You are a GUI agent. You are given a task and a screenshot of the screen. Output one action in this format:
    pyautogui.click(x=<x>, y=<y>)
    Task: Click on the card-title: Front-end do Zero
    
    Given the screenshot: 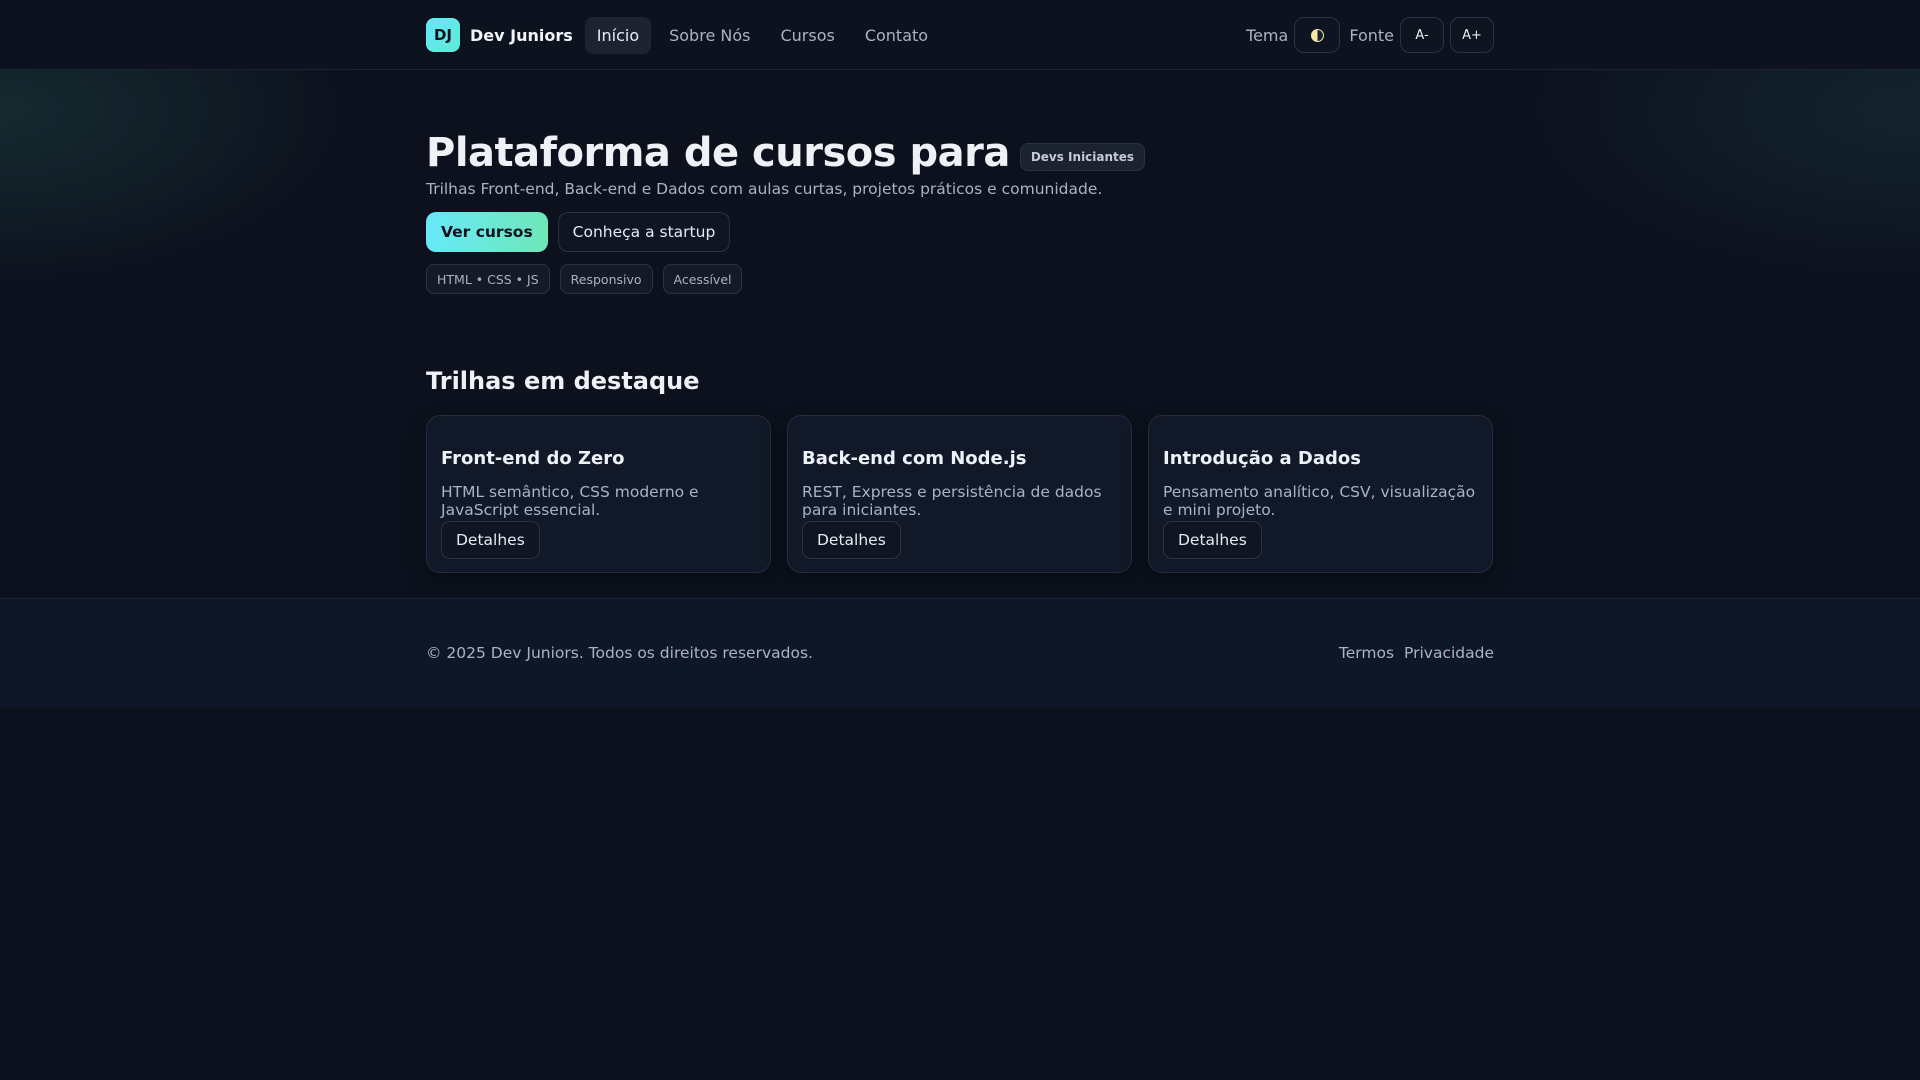 What is the action you would take?
    pyautogui.click(x=533, y=458)
    